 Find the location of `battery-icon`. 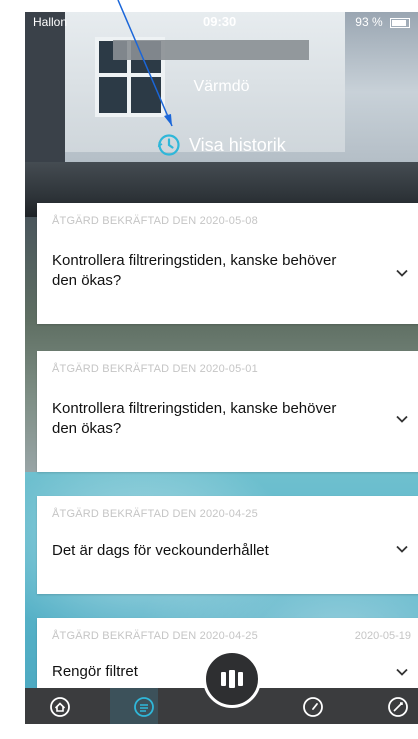

battery-icon is located at coordinates (400, 22).